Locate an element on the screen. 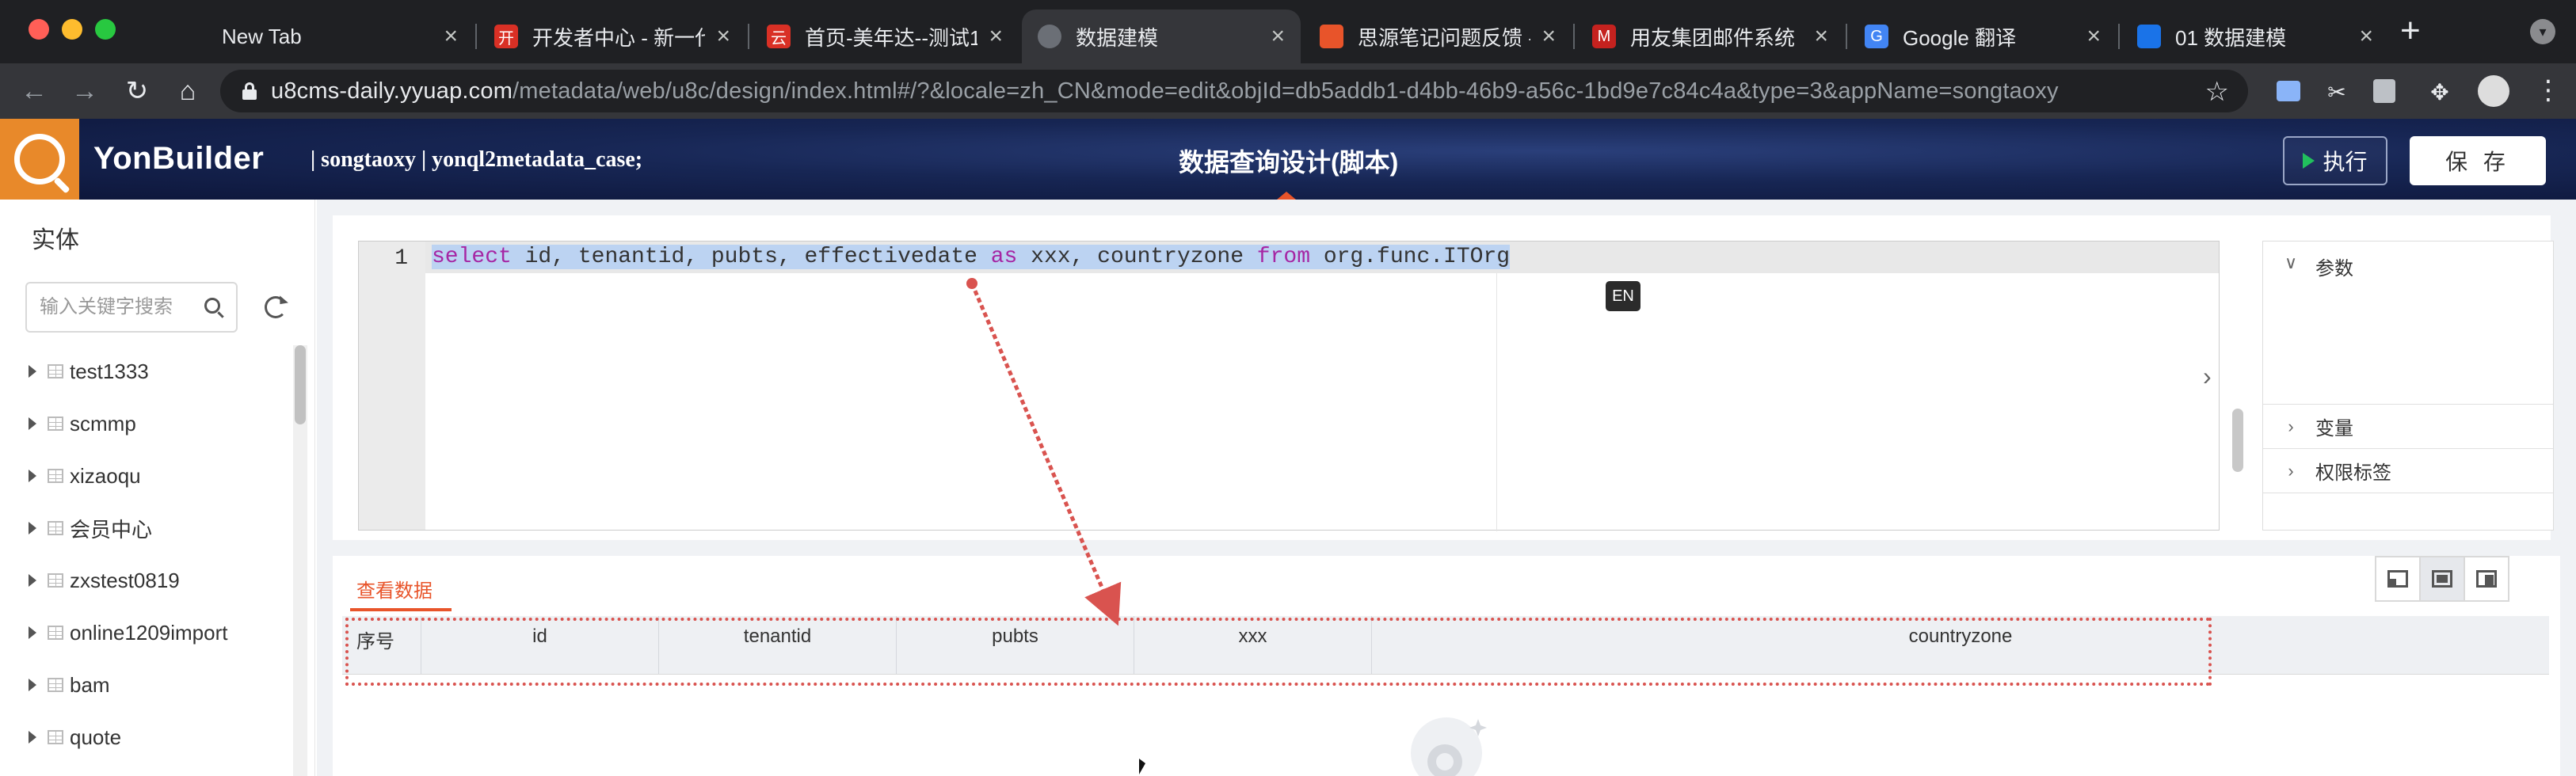  play-icon is located at coordinates (2309, 161).